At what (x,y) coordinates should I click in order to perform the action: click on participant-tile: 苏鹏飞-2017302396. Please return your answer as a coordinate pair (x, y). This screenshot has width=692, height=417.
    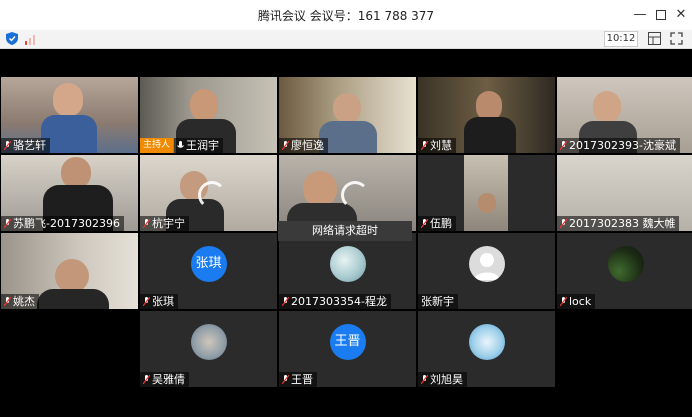
    Looking at the image, I should click on (69, 193).